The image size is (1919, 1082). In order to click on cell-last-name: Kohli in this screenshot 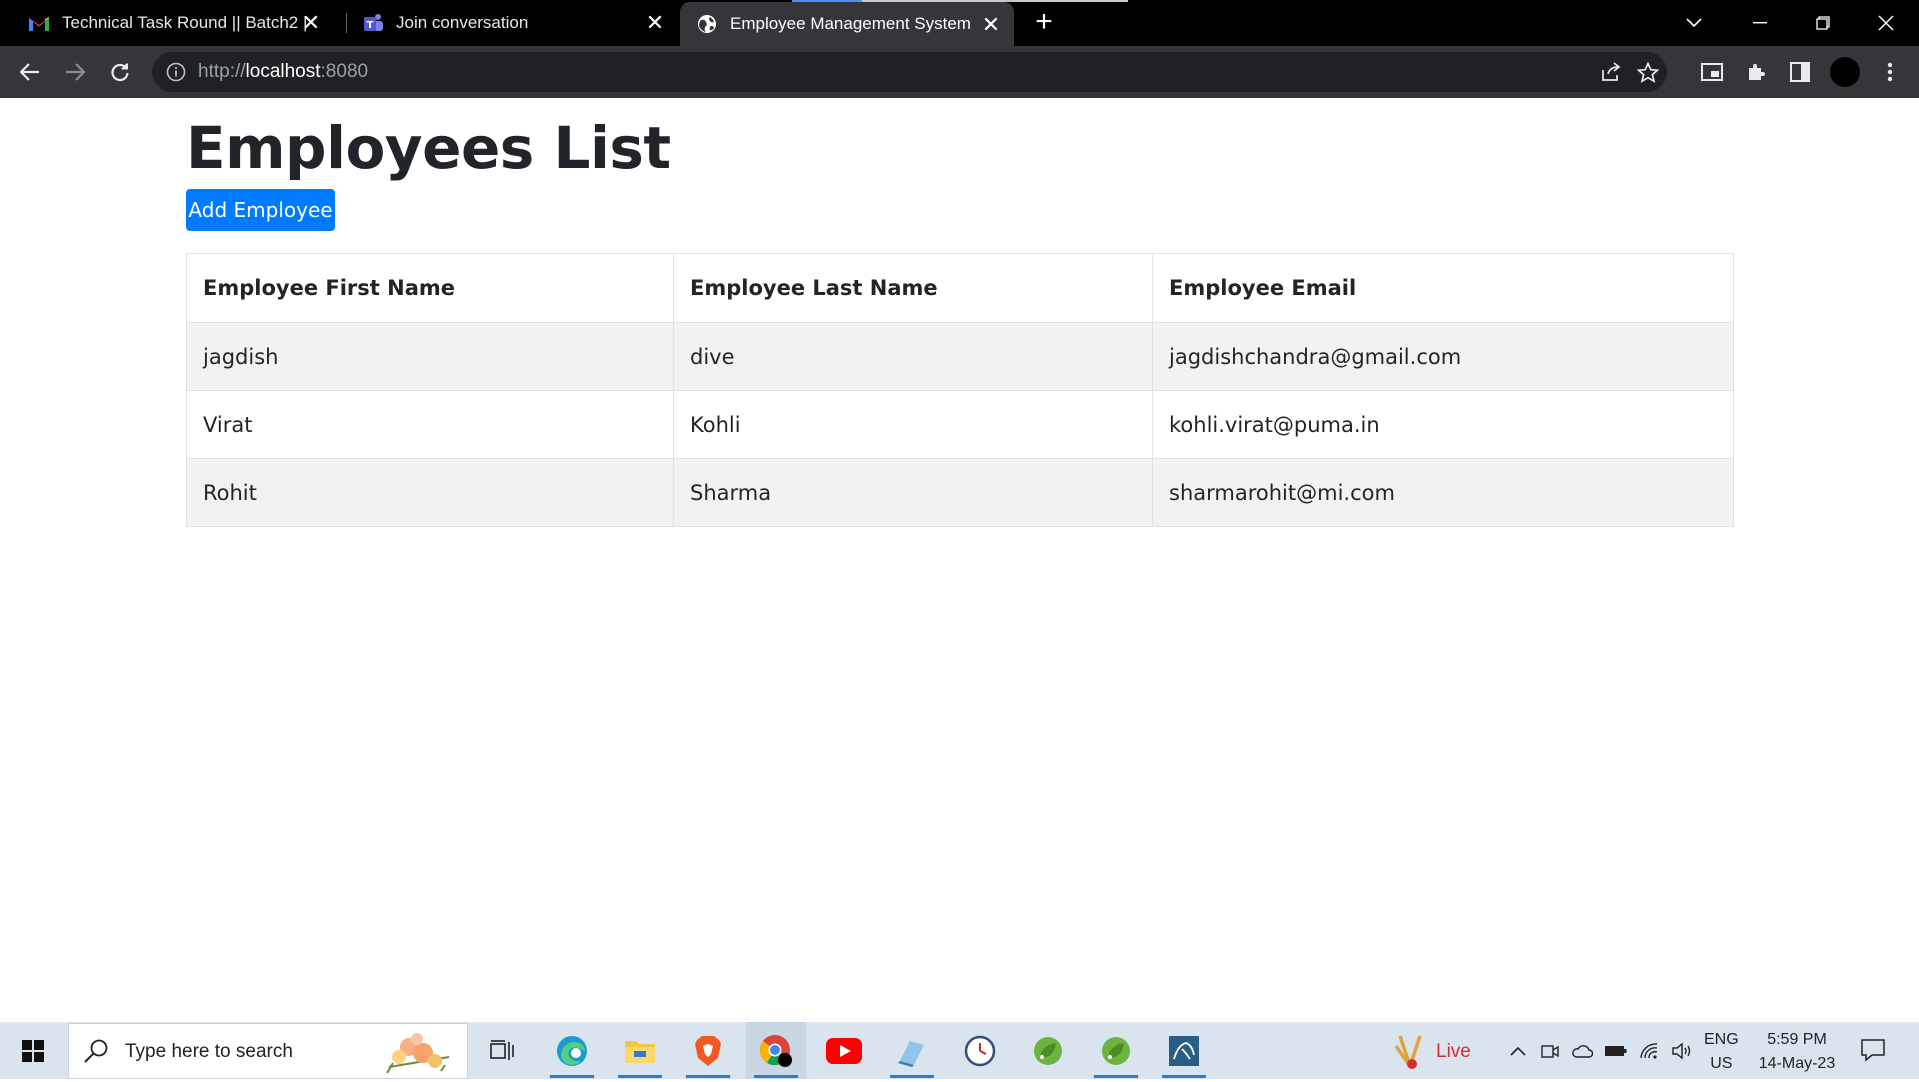, I will do `click(913, 424)`.